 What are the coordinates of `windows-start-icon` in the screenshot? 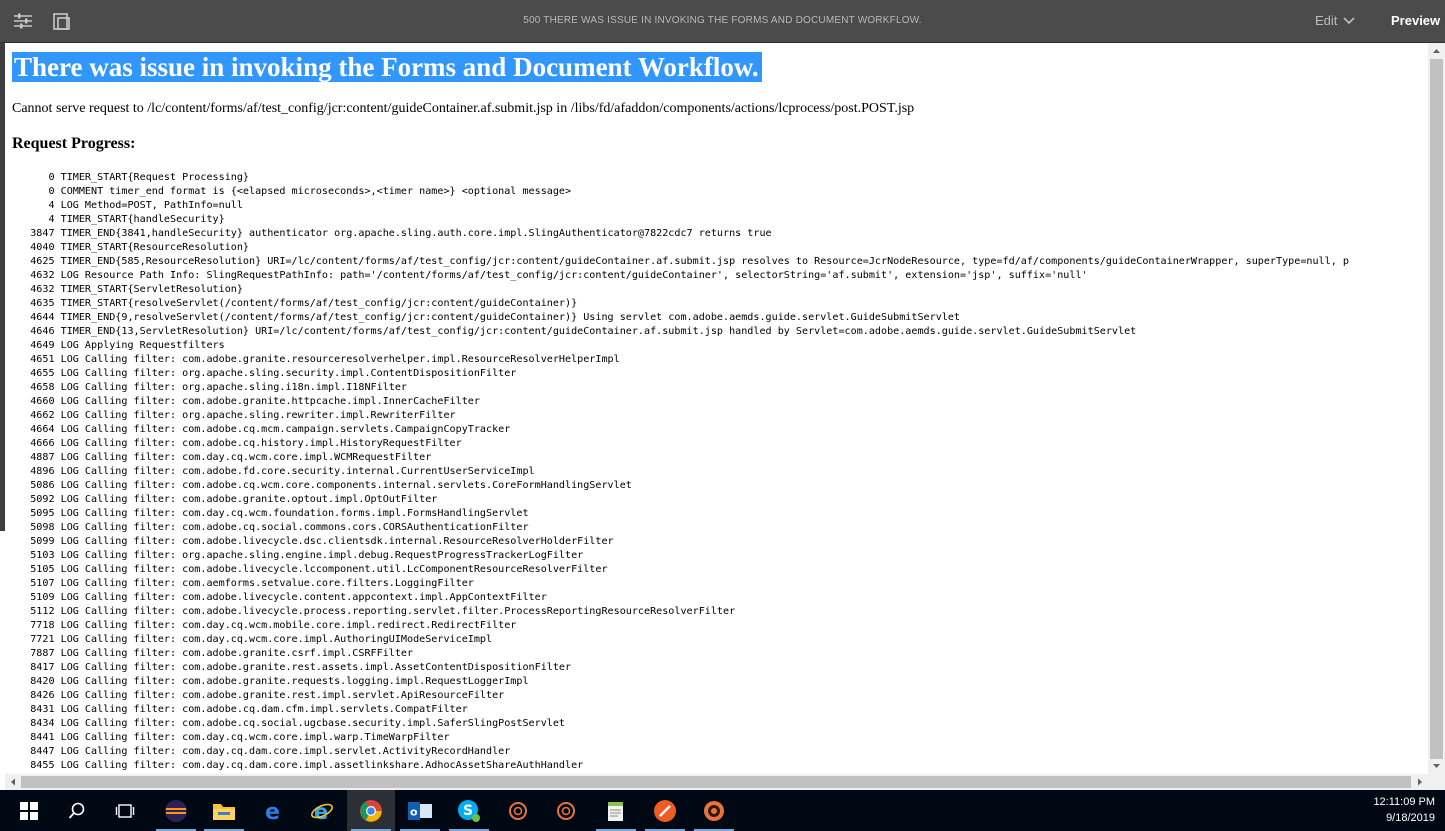 It's located at (29, 810).